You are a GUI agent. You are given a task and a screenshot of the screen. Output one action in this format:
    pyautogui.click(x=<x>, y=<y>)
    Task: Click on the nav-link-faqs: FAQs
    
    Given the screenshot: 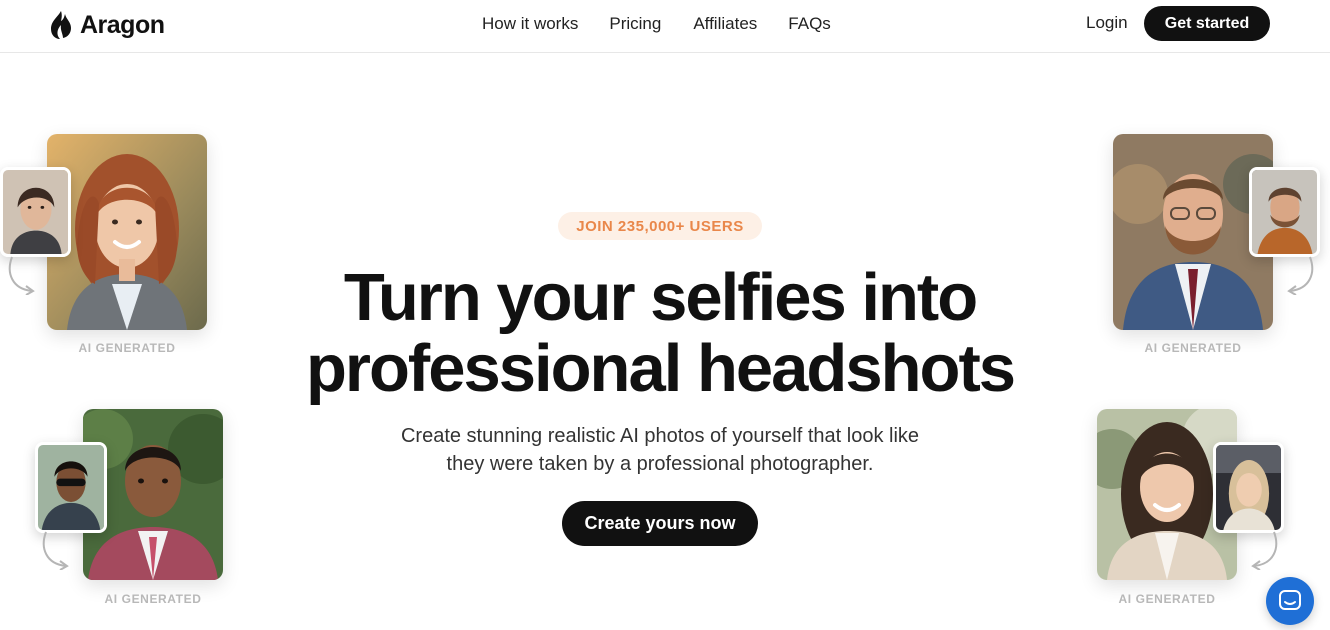 What is the action you would take?
    pyautogui.click(x=809, y=24)
    